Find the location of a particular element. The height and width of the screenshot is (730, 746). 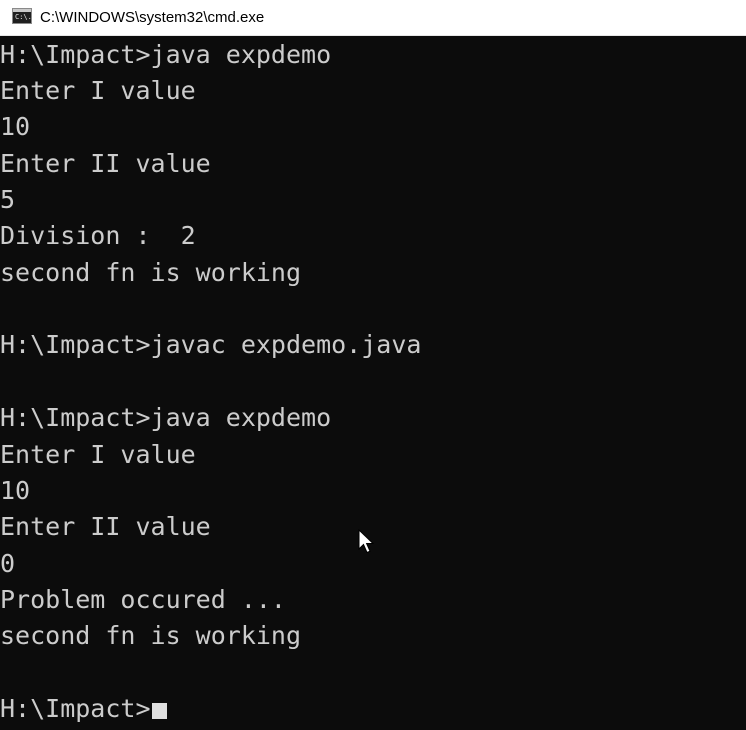

console-line: Division : 2 is located at coordinates (98, 235).